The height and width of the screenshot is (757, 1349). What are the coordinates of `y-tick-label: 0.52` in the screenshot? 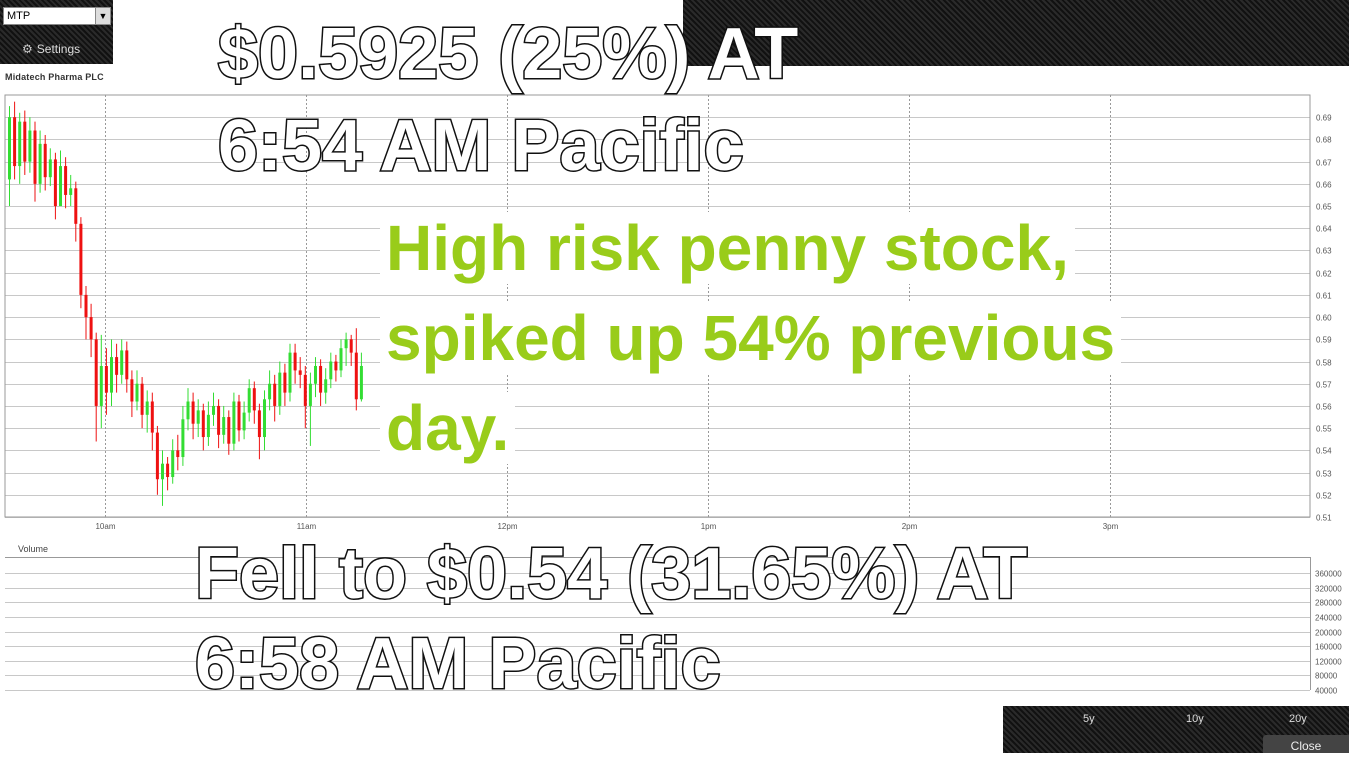 It's located at (1324, 496).